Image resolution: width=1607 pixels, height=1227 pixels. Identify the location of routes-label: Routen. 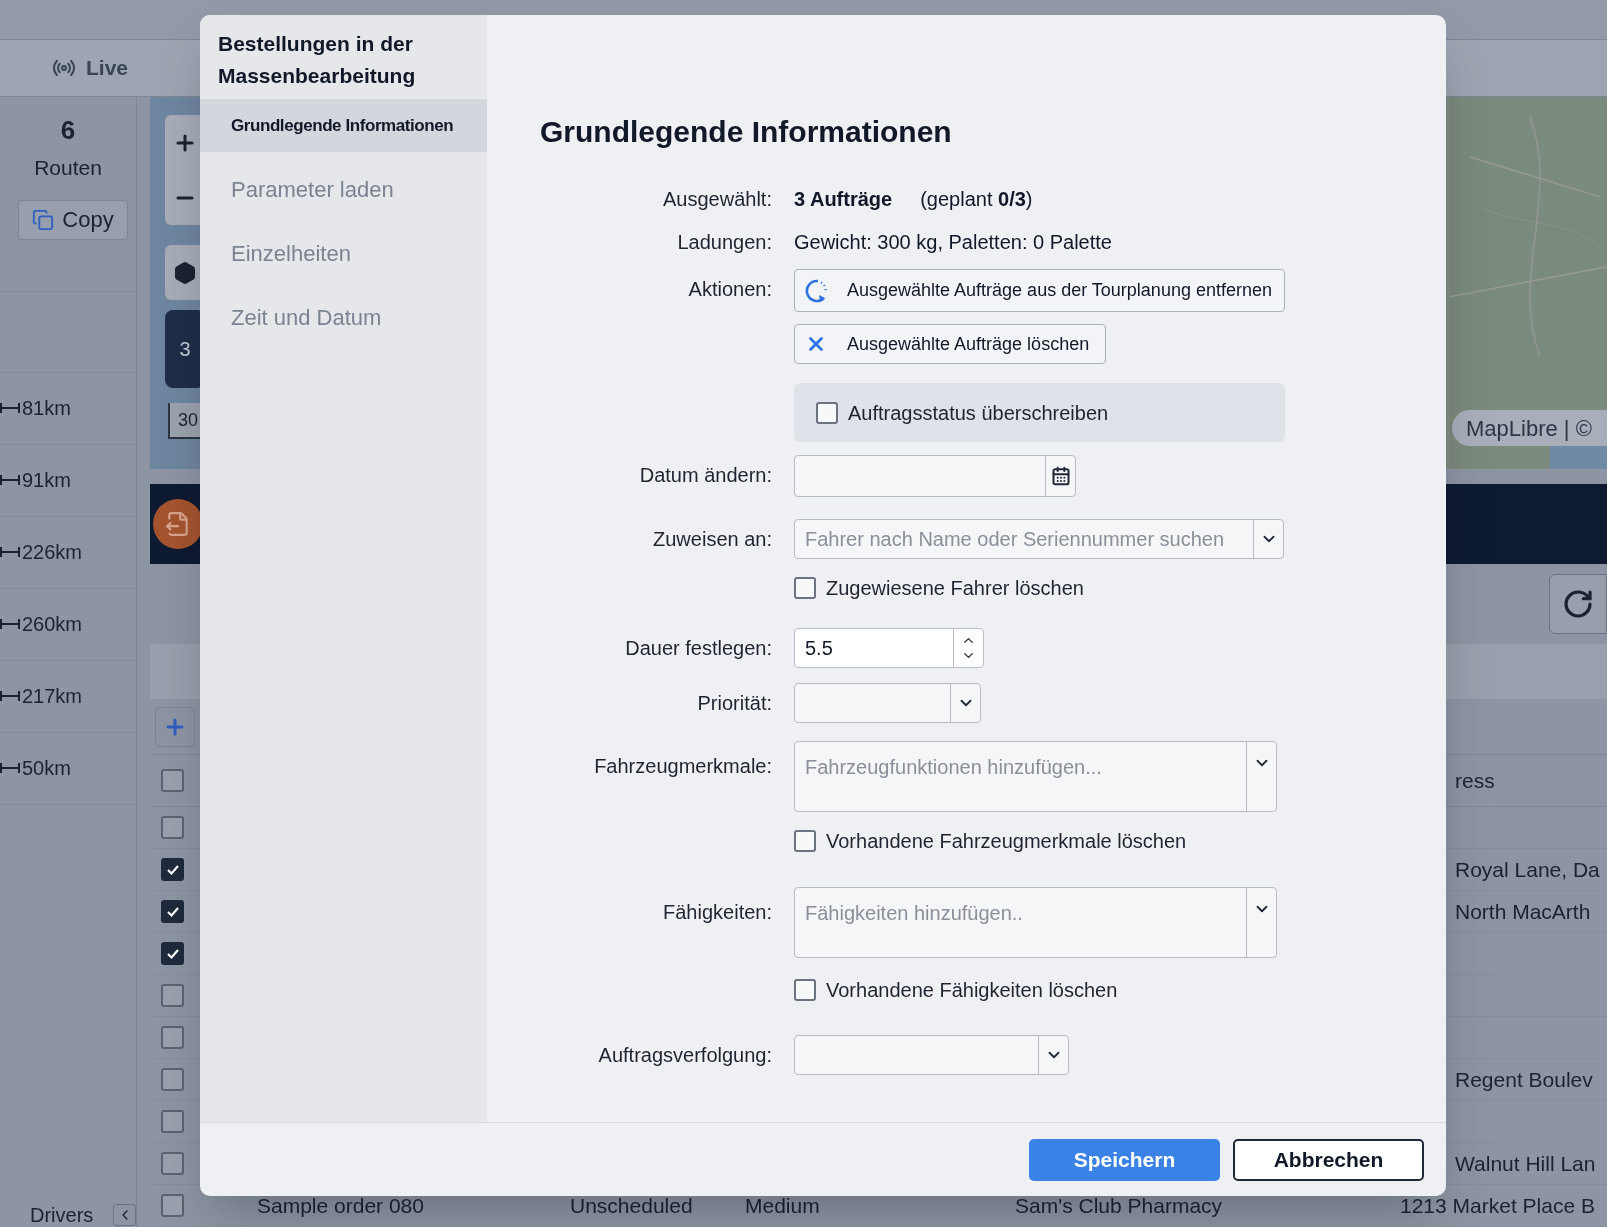
(68, 168).